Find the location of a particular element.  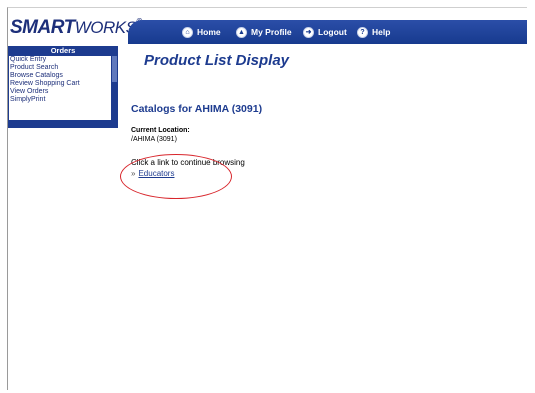

catalog-heading: Catalogs for AHIMA (3091) is located at coordinates (197, 109).